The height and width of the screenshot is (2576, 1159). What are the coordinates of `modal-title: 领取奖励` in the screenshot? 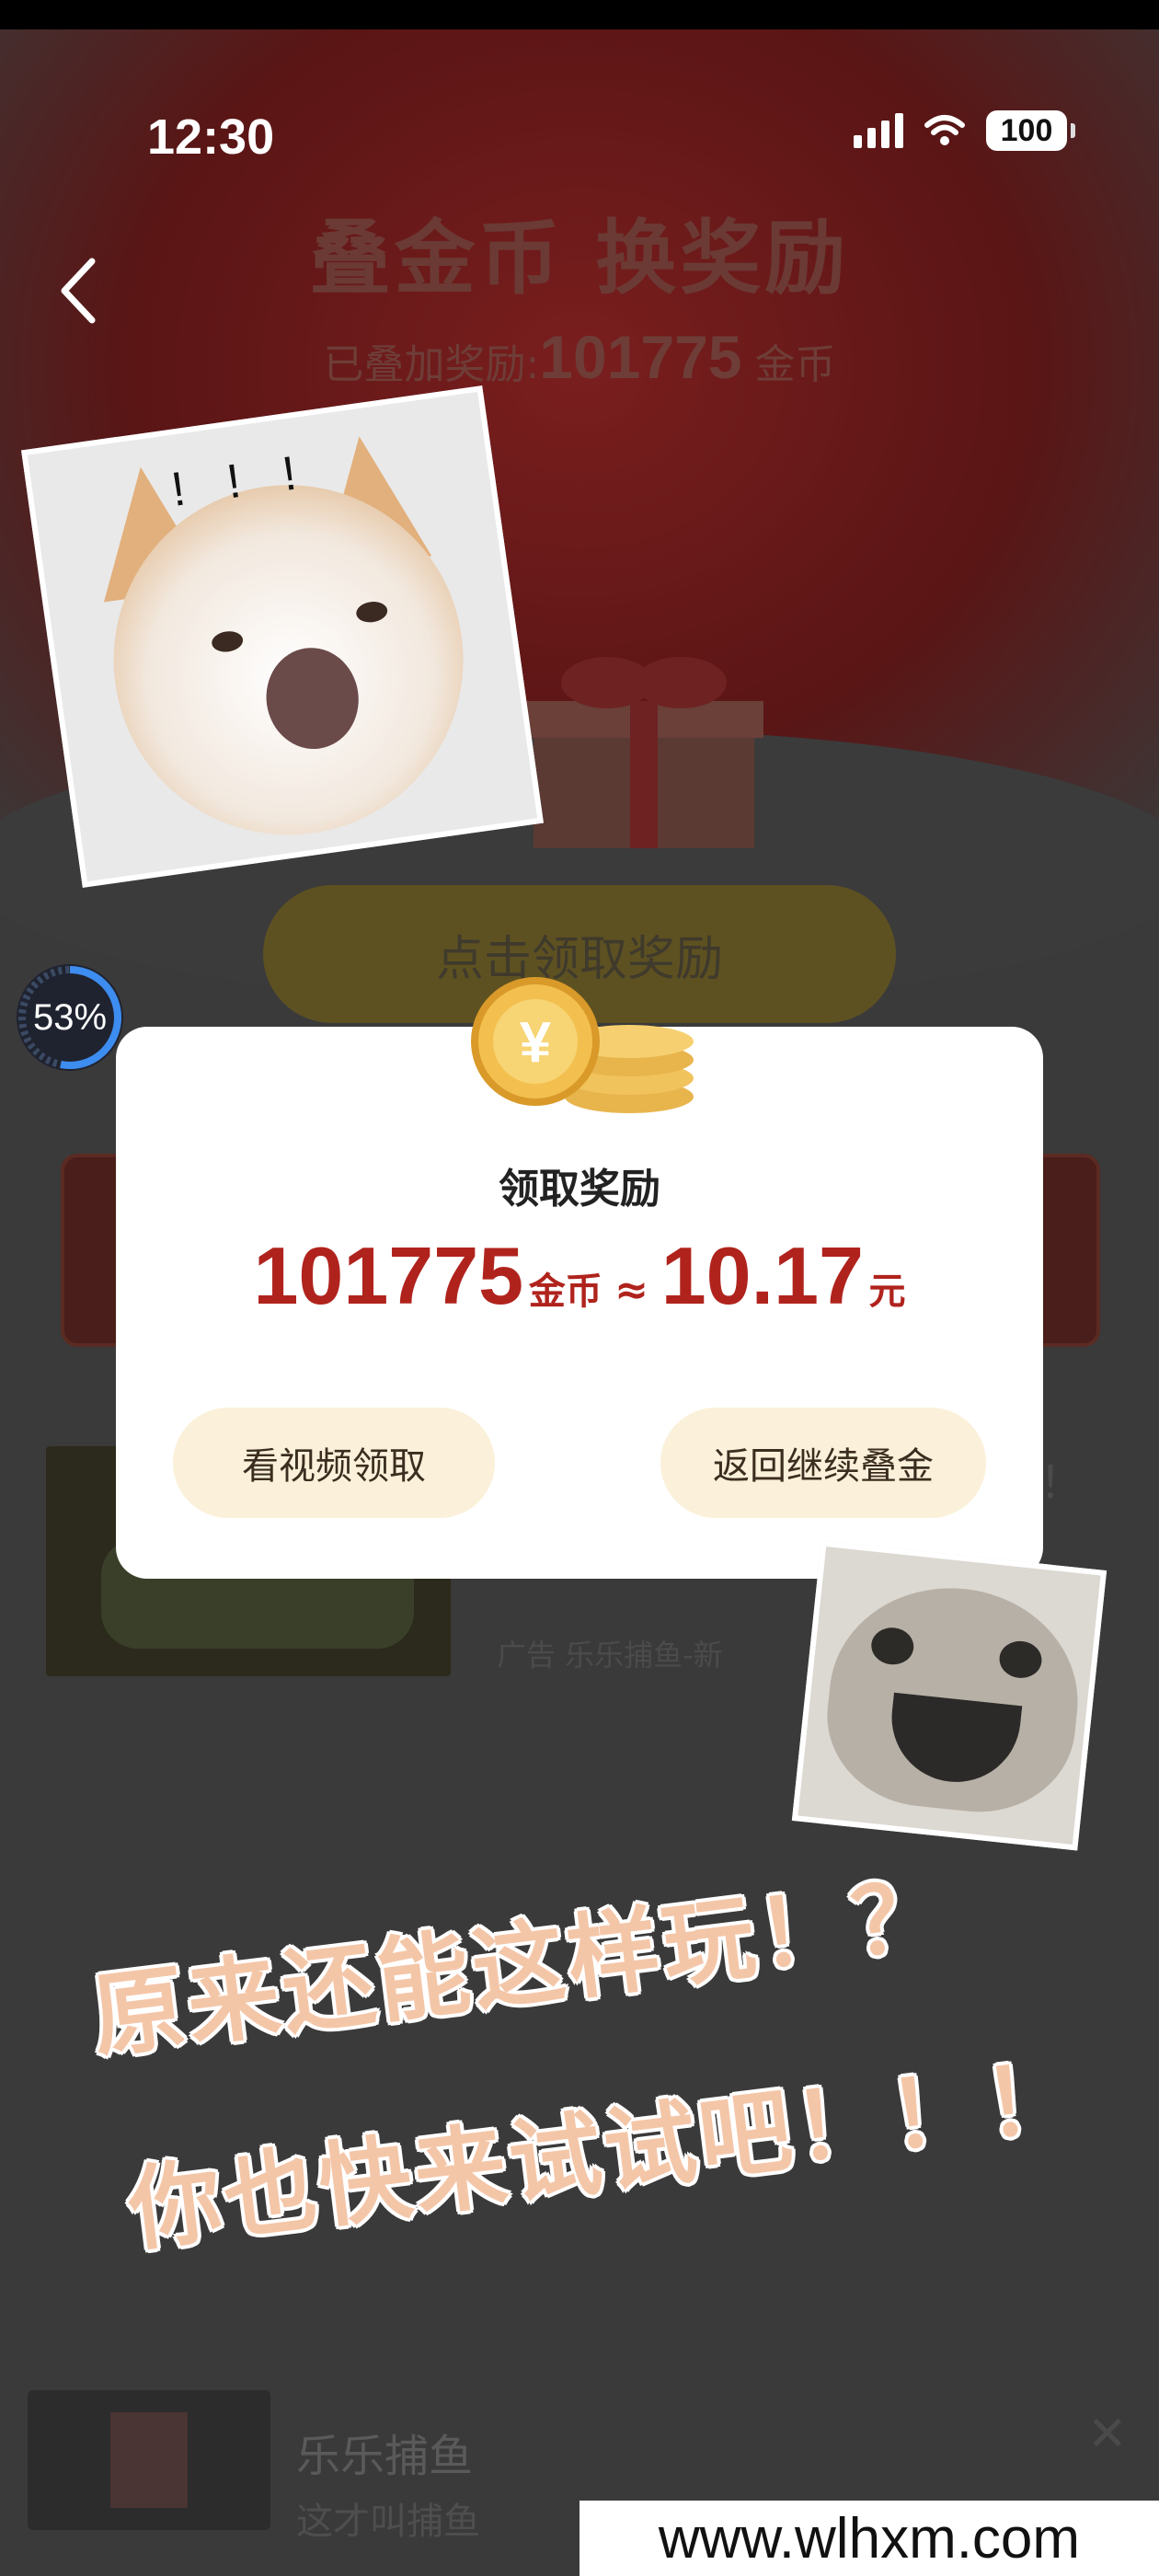 It's located at (579, 1189).